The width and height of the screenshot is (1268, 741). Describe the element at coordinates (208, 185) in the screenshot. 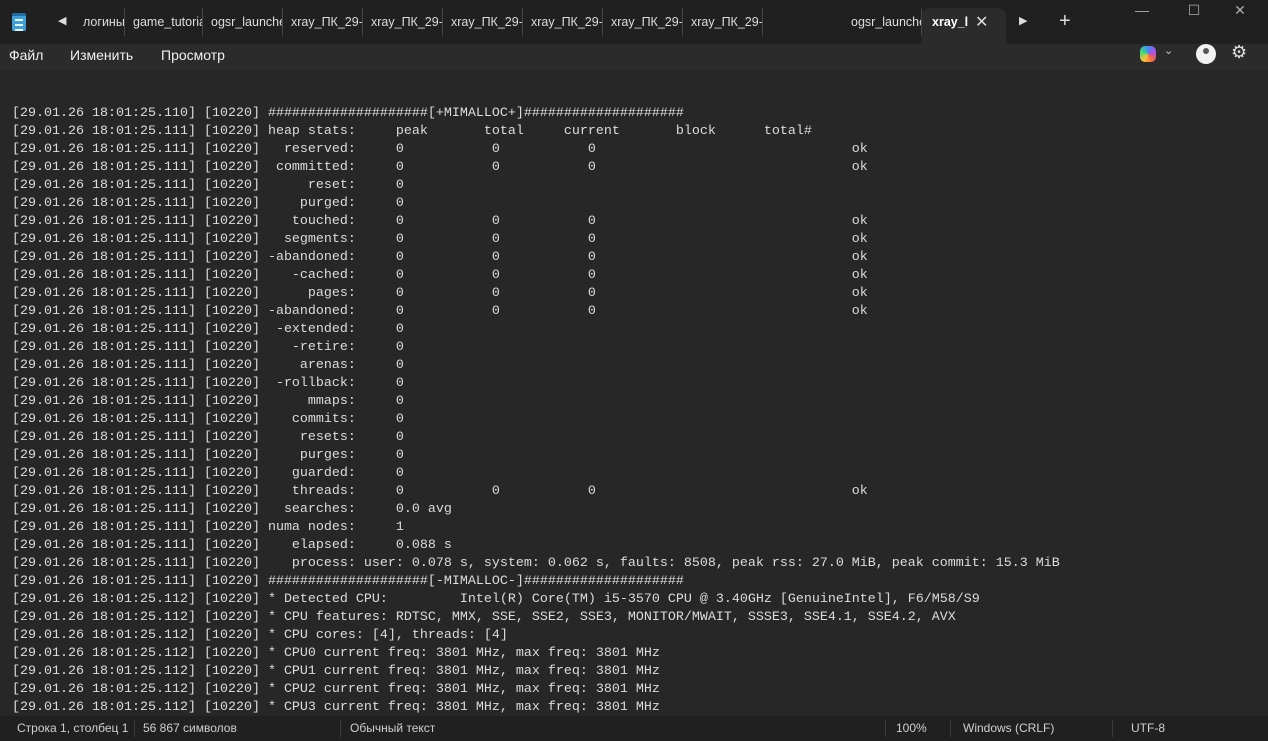

I see `log-line: [29.01.26 18:01:25.111] [10220] reset: 0` at that location.